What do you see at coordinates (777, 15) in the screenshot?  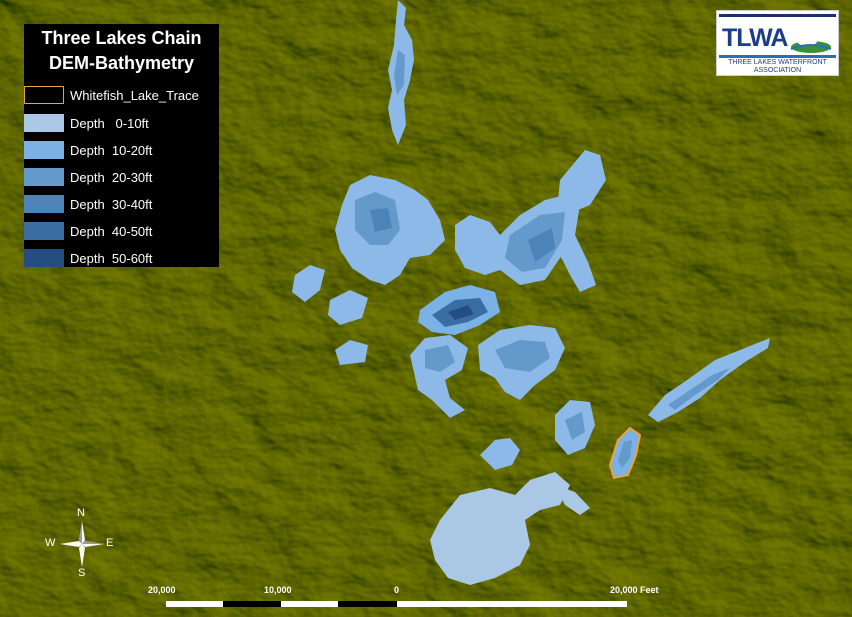 I see `logo-top-bar` at bounding box center [777, 15].